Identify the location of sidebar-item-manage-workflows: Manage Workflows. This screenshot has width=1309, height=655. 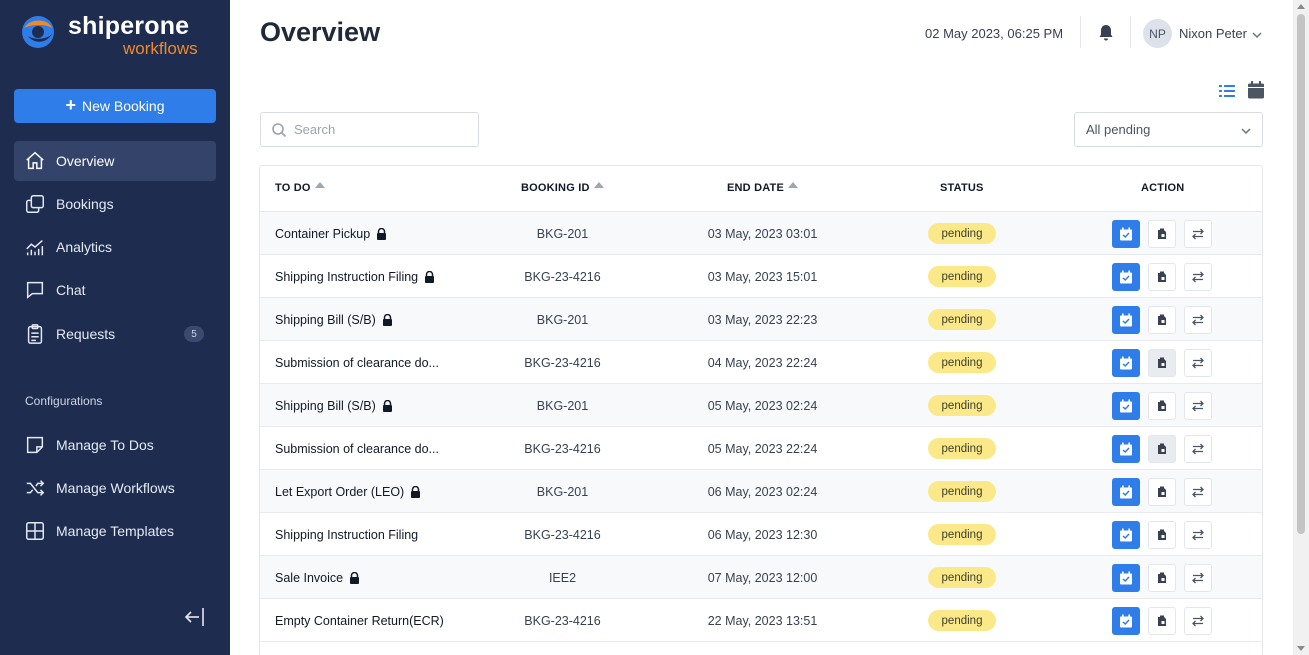
(115, 488).